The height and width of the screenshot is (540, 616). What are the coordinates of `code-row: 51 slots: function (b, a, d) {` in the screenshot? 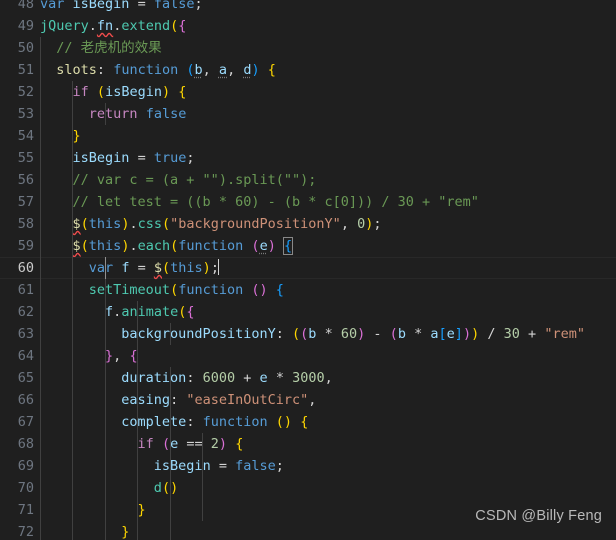 It's located at (308, 70).